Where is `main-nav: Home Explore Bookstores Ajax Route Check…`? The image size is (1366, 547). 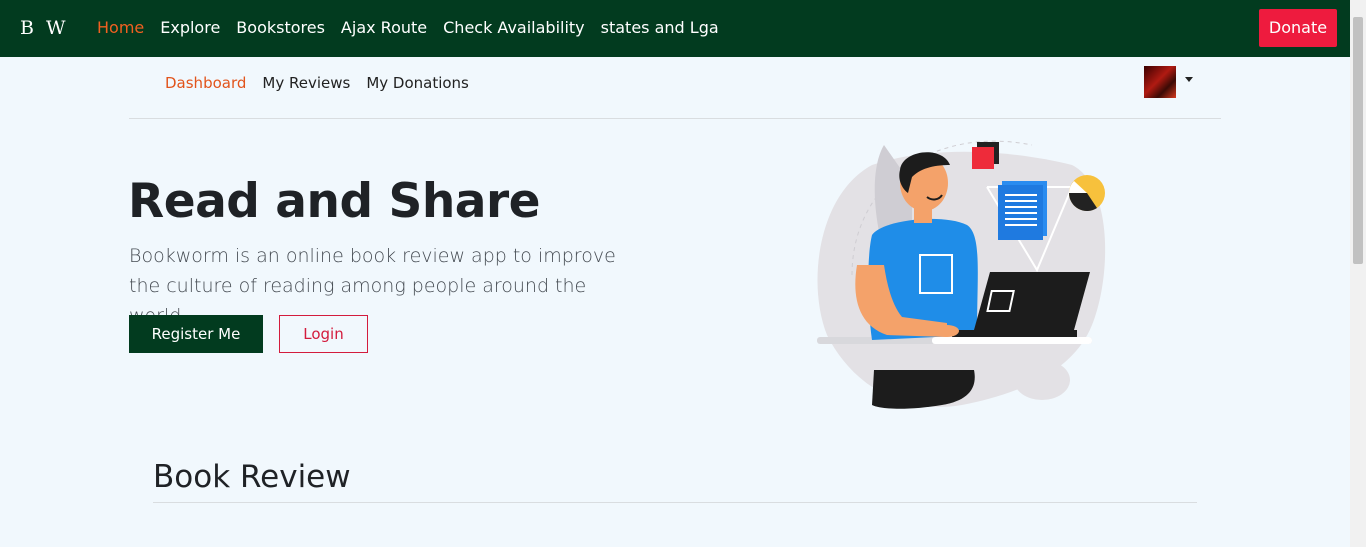 main-nav: Home Explore Bookstores Ajax Route Check… is located at coordinates (416, 28).